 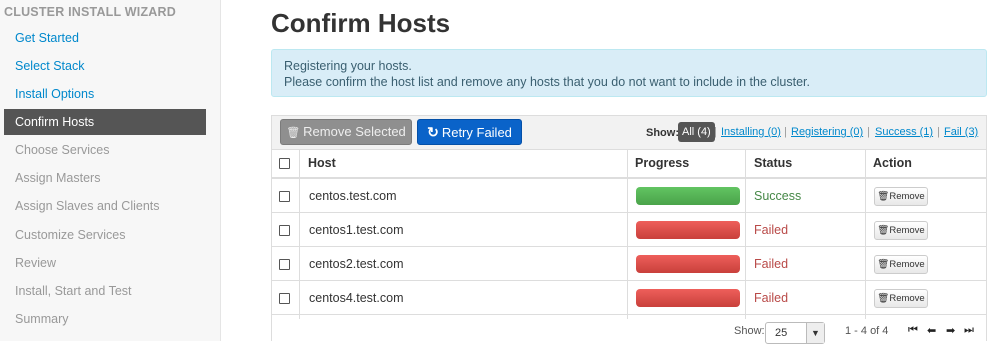 What do you see at coordinates (773, 163) in the screenshot?
I see `column-header-status: Status` at bounding box center [773, 163].